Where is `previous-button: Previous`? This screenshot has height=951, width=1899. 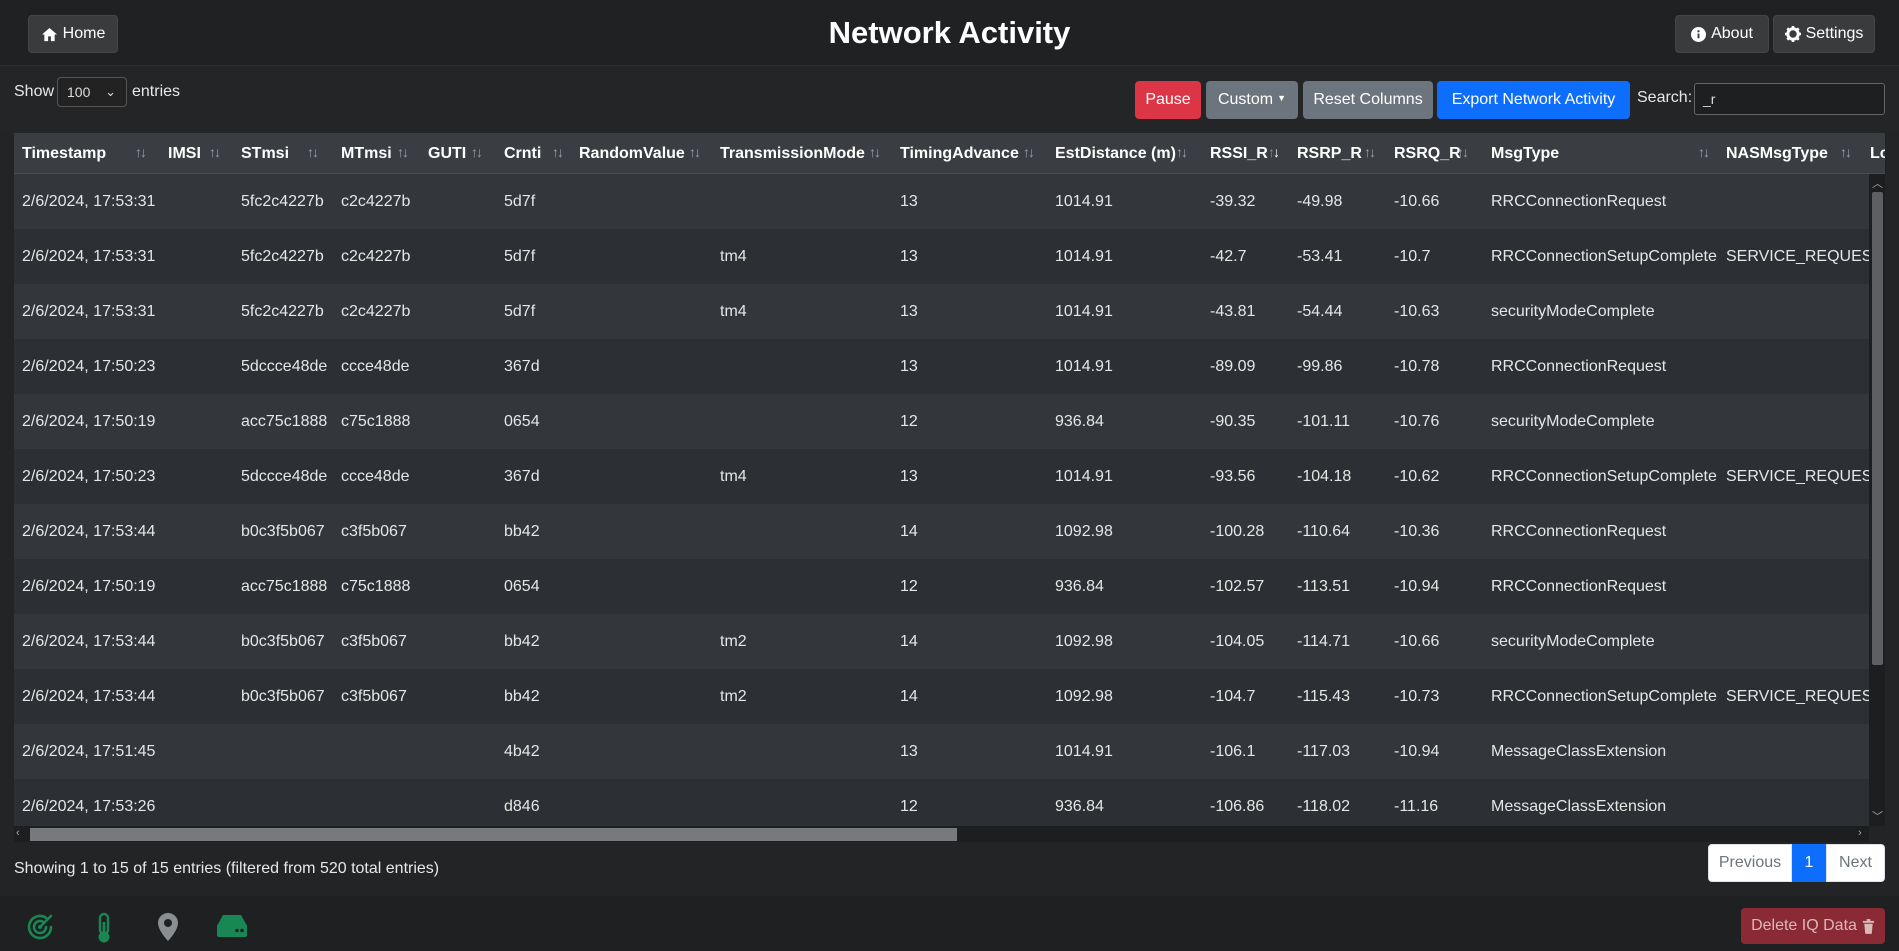
previous-button: Previous is located at coordinates (1750, 863).